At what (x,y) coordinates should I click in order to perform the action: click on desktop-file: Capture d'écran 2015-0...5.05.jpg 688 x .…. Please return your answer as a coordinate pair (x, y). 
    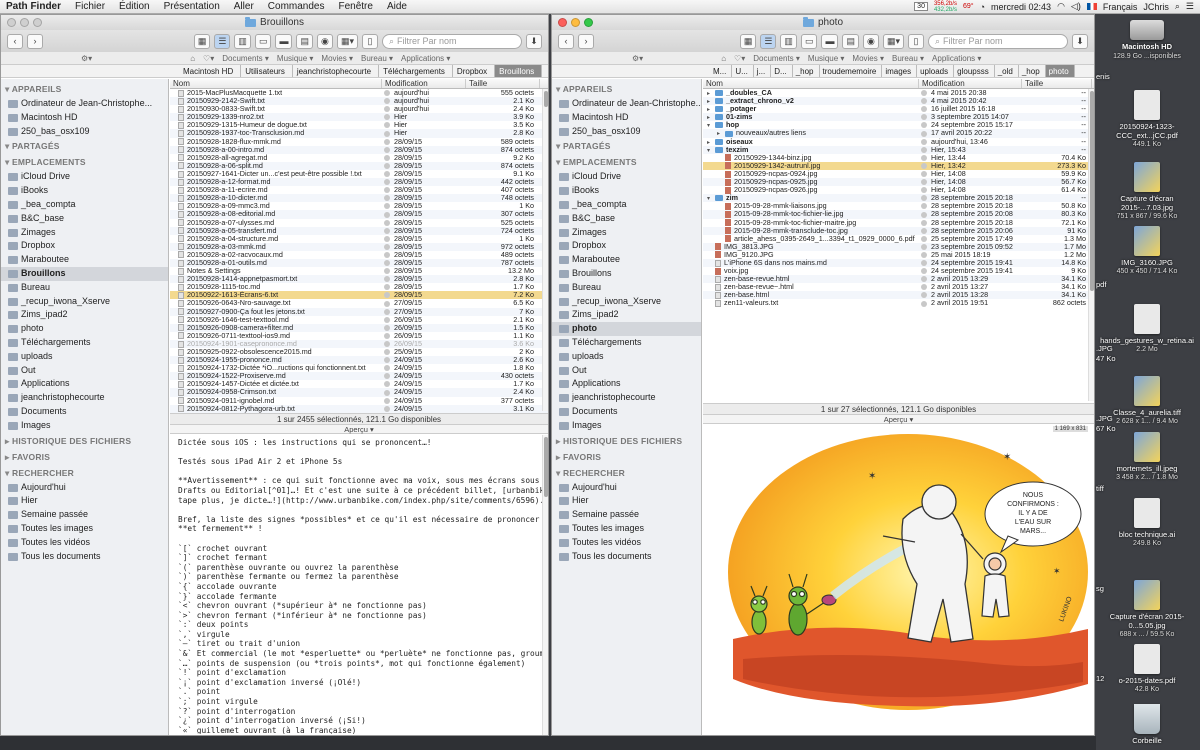
    Looking at the image, I should click on (1147, 609).